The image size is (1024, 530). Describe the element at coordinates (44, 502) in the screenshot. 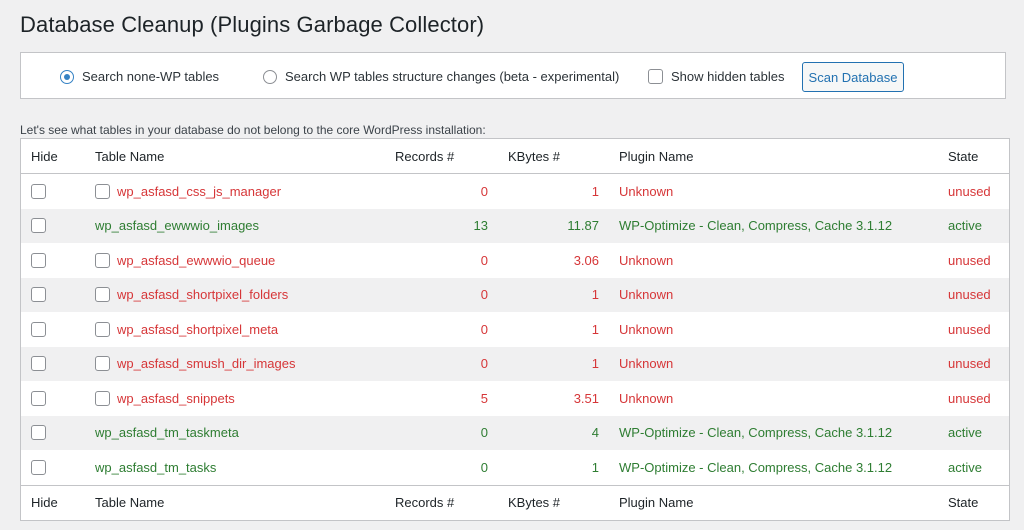

I see `col-footer-hide: Hide` at that location.